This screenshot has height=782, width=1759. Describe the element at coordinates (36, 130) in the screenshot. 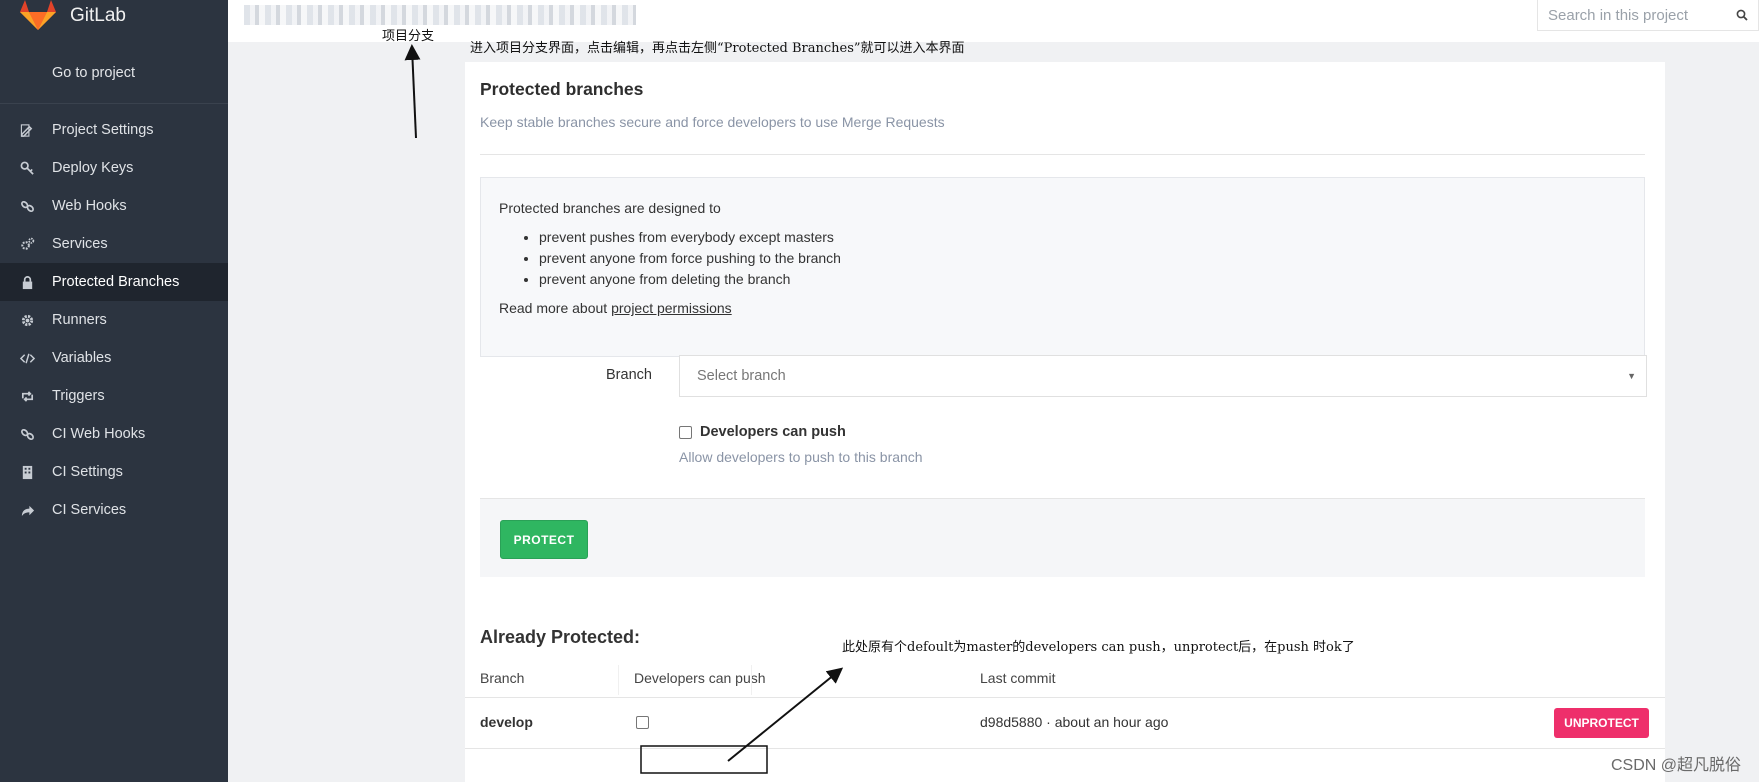

I see `edit-icon` at that location.